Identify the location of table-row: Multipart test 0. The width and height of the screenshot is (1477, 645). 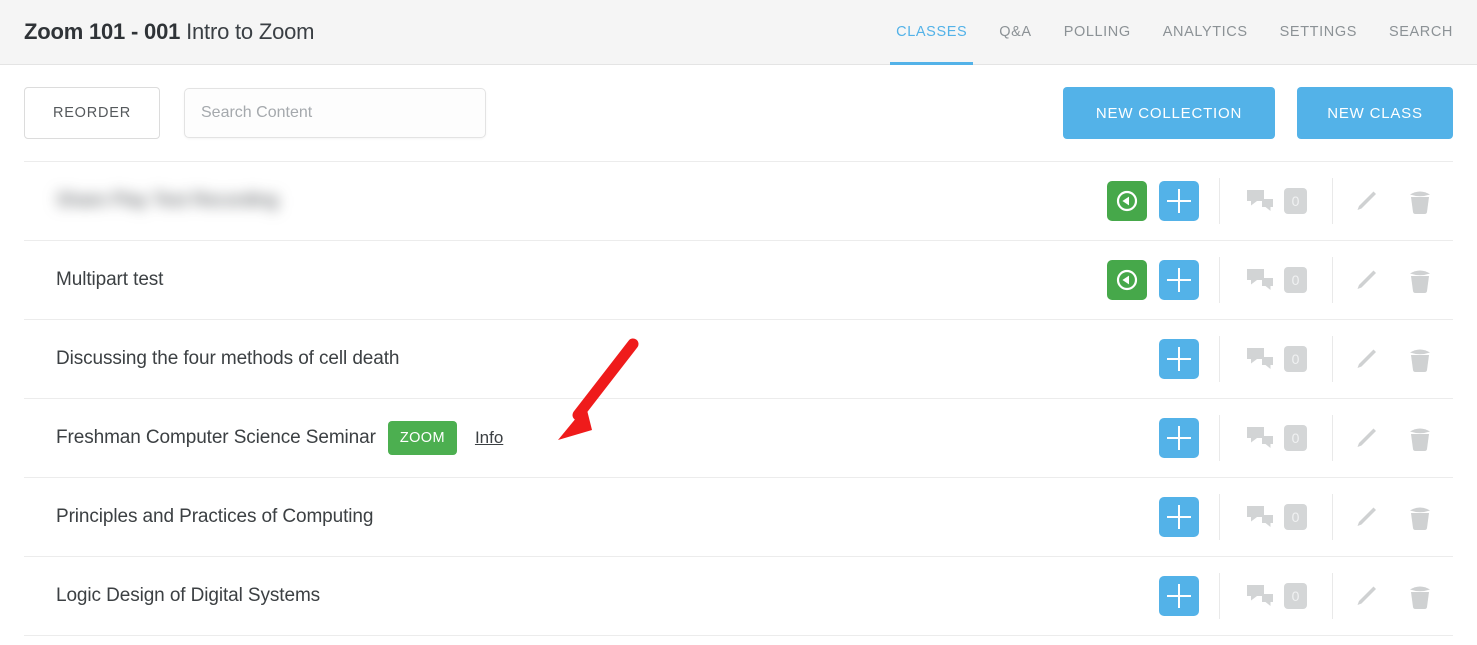
(738, 280).